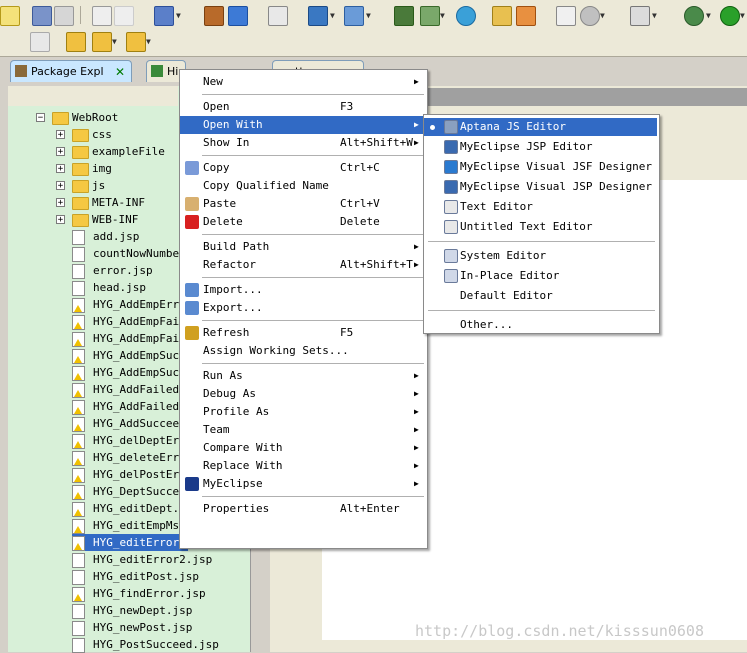 This screenshot has width=747, height=653. I want to click on last-edit-icon, so click(76, 42).